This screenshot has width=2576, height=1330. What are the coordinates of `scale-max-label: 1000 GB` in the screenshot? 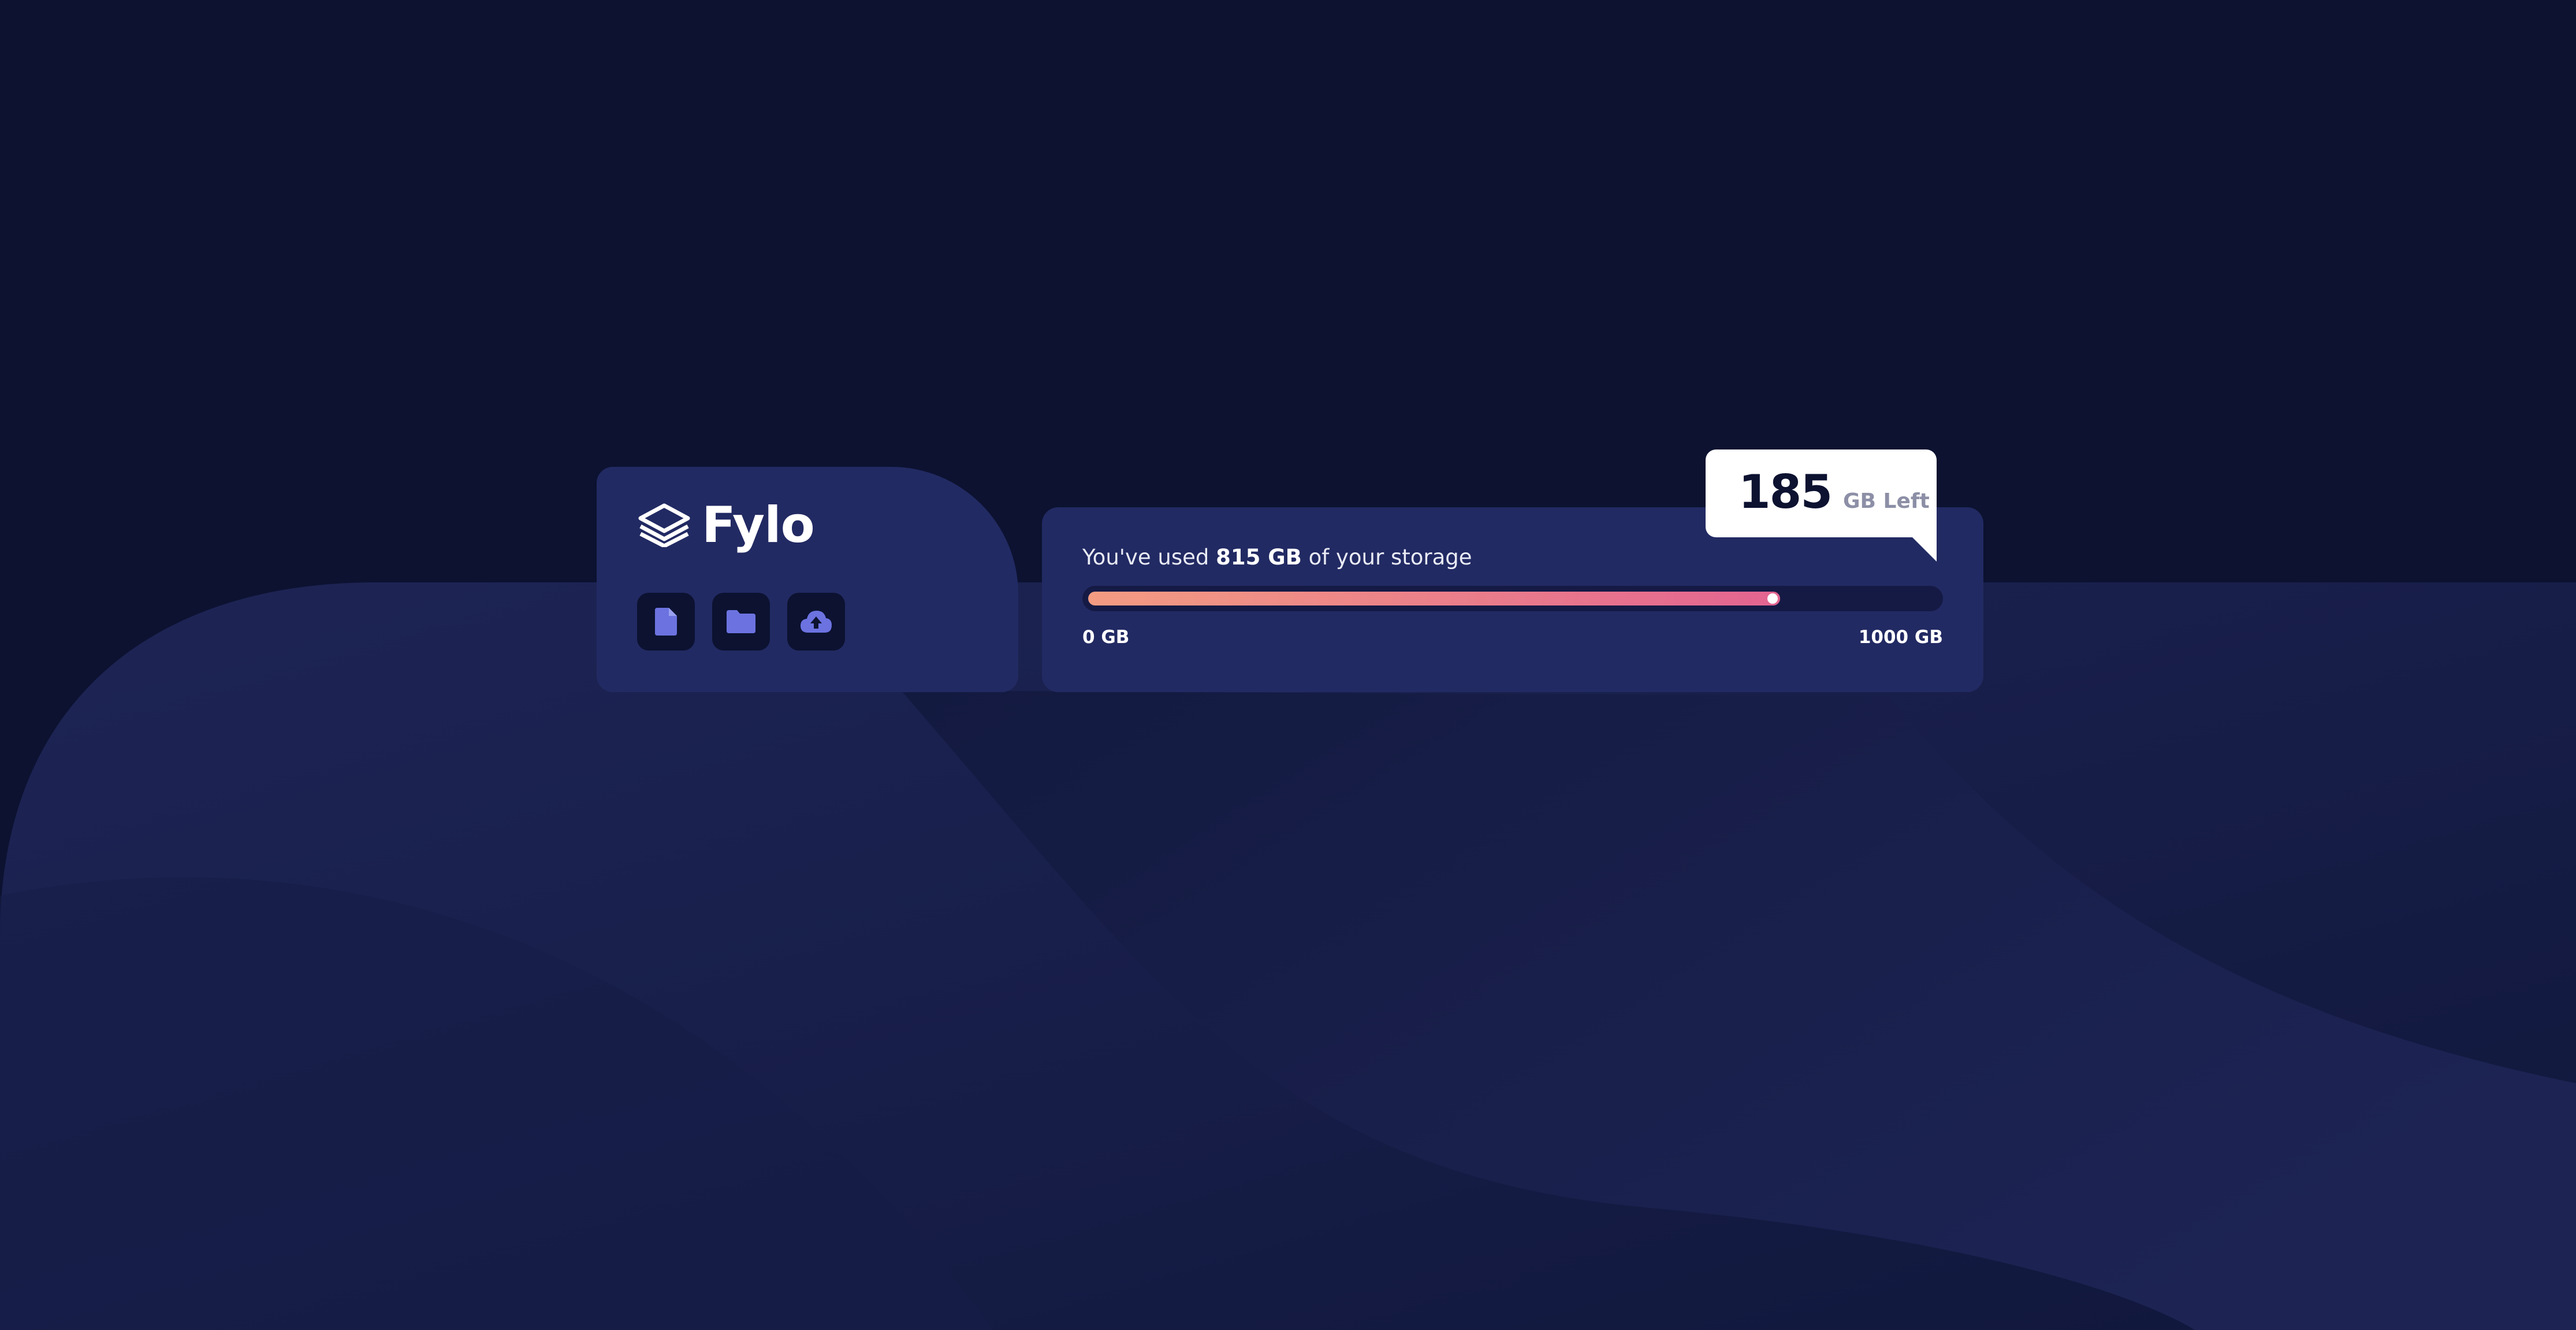 It's located at (1901, 637).